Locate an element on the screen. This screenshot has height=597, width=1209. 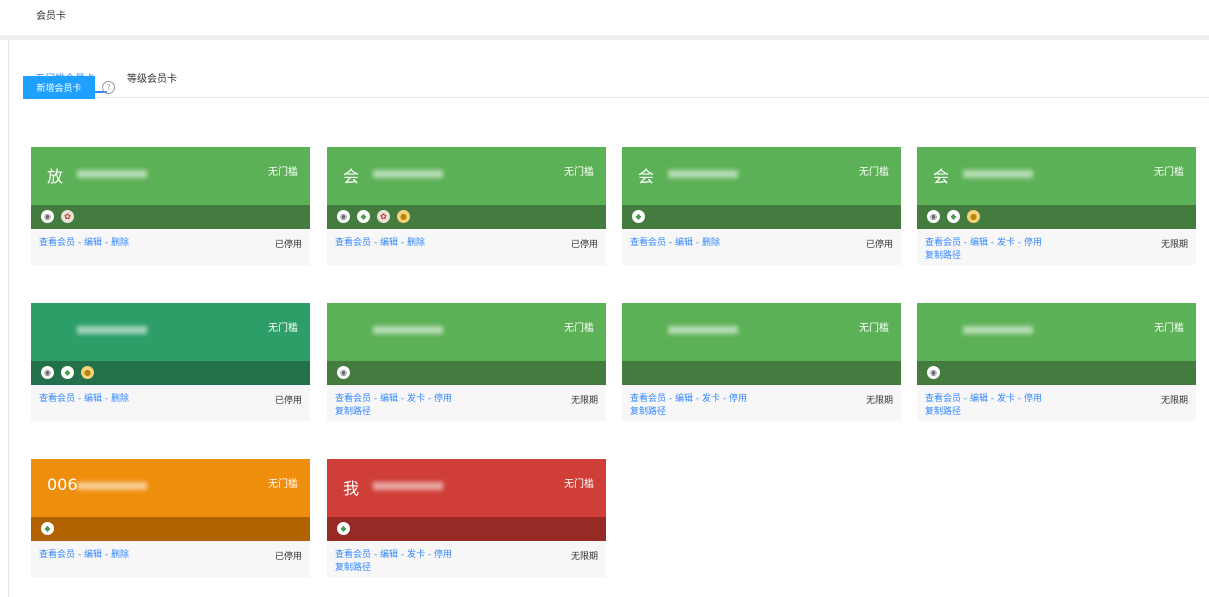
add-member-card-button: 新增会员卡 is located at coordinates (59, 87).